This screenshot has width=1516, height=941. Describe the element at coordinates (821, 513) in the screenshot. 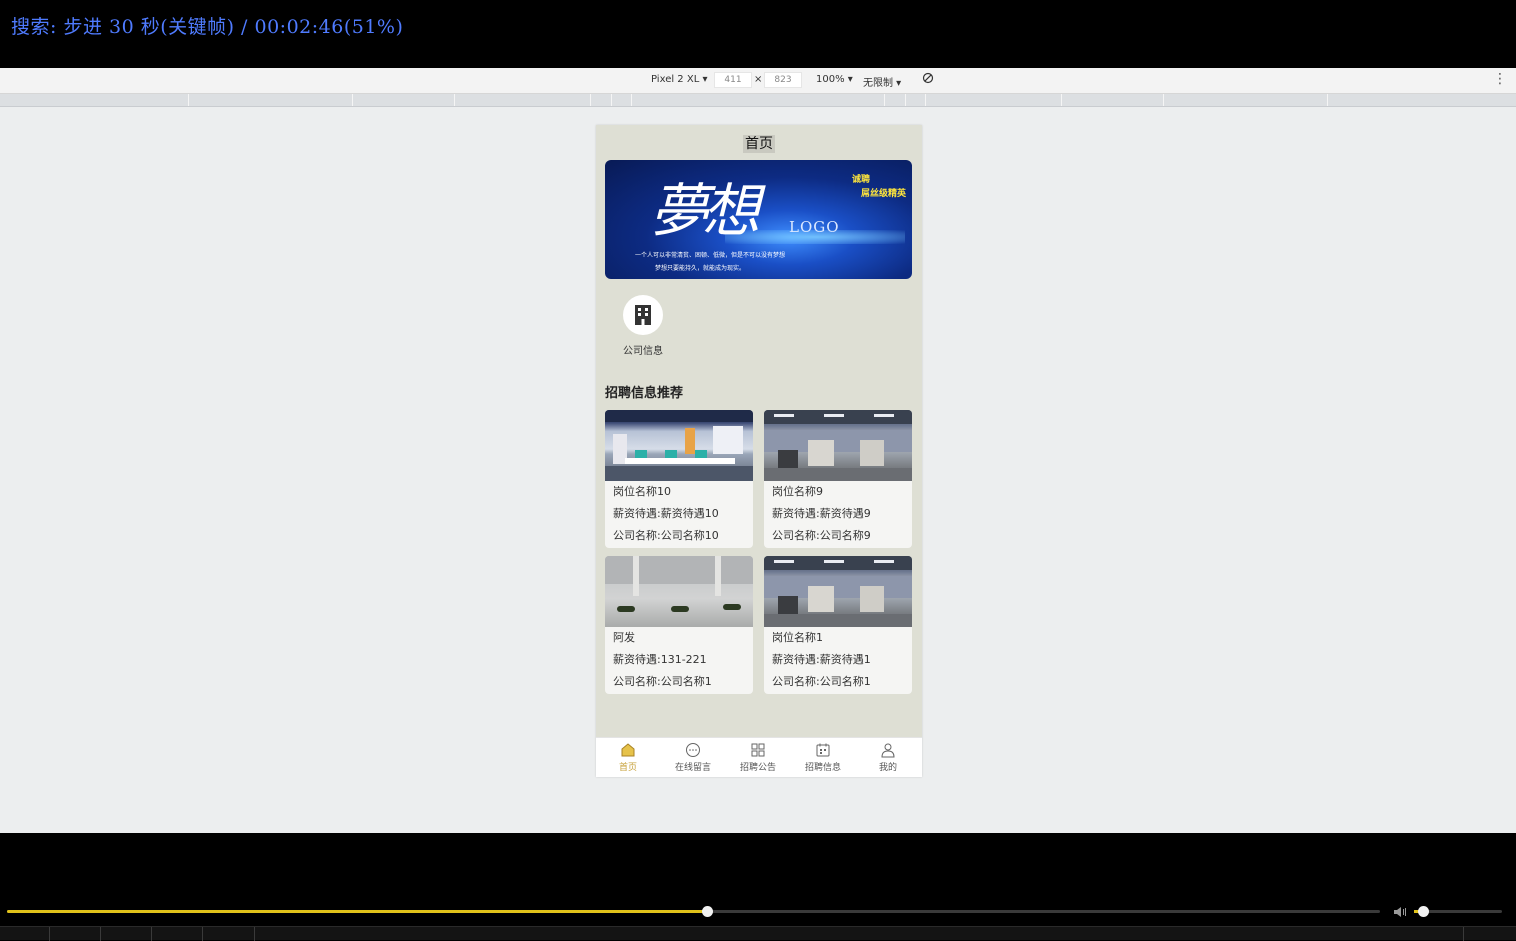

I see `job-salary: 薪资待遇:薪资待遇9` at that location.